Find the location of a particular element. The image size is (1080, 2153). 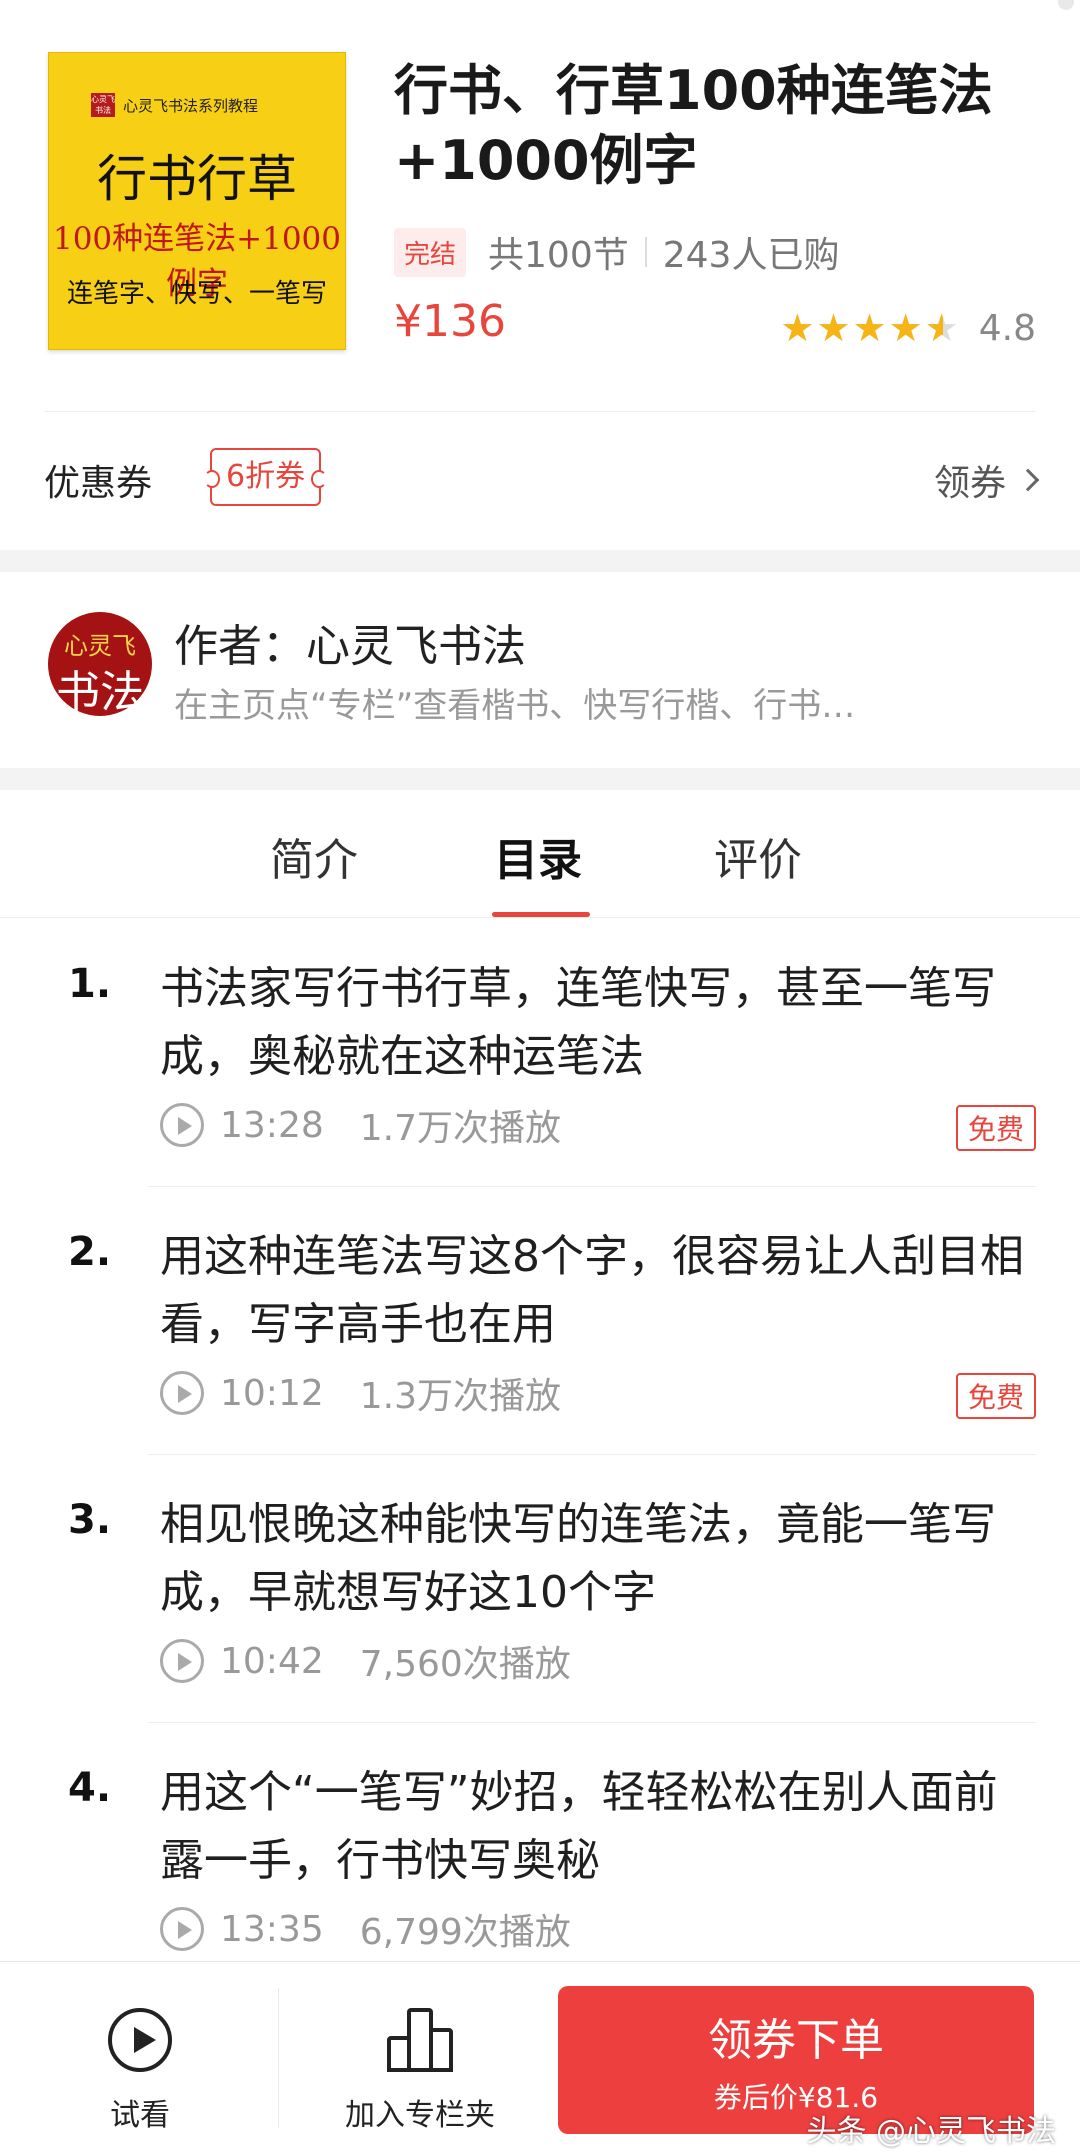

trial-button: 试看 is located at coordinates (140, 2057).